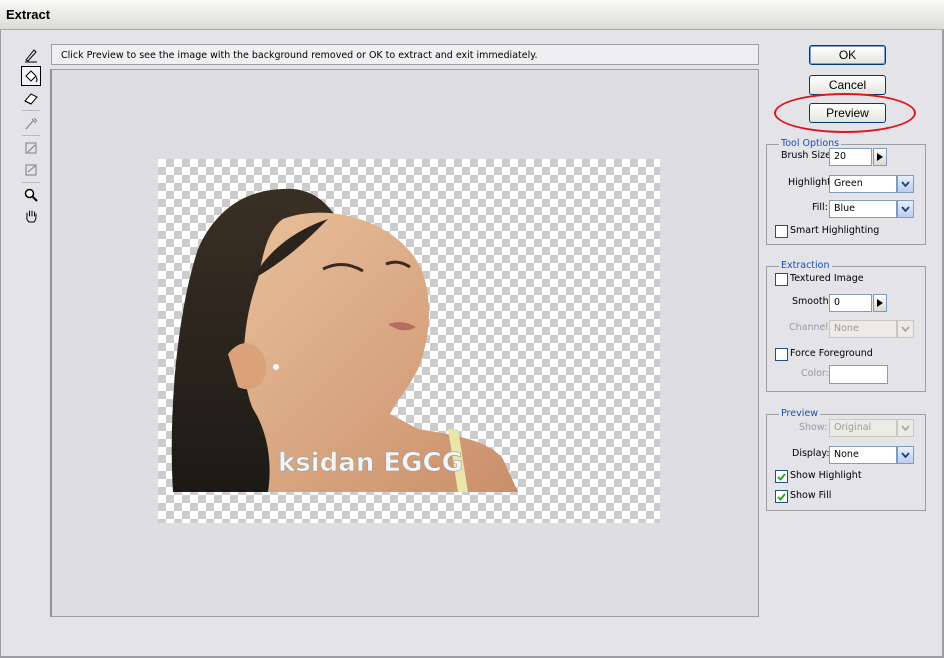 This screenshot has height=658, width=944. Describe the element at coordinates (820, 207) in the screenshot. I see `fill-label: Fill:` at that location.